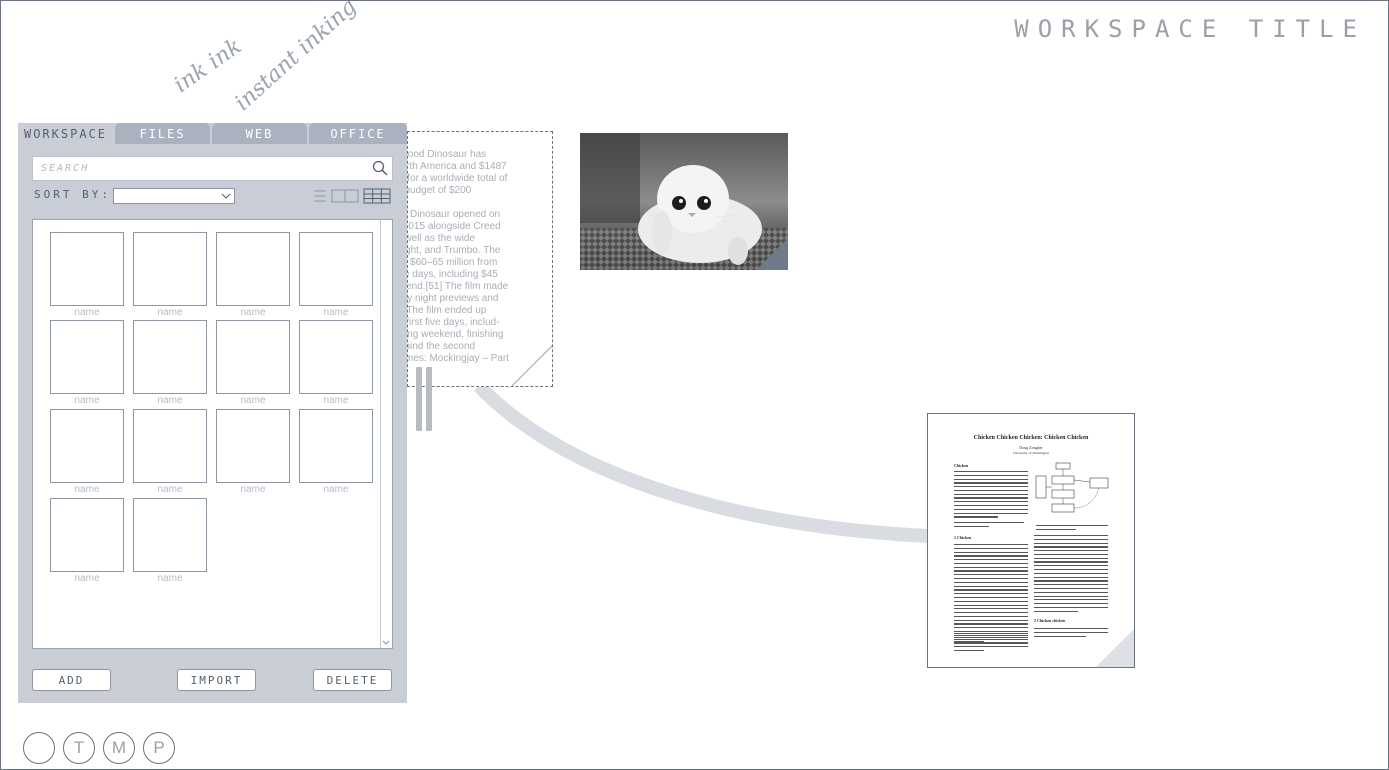  I want to click on add-button: ADD, so click(71, 680).